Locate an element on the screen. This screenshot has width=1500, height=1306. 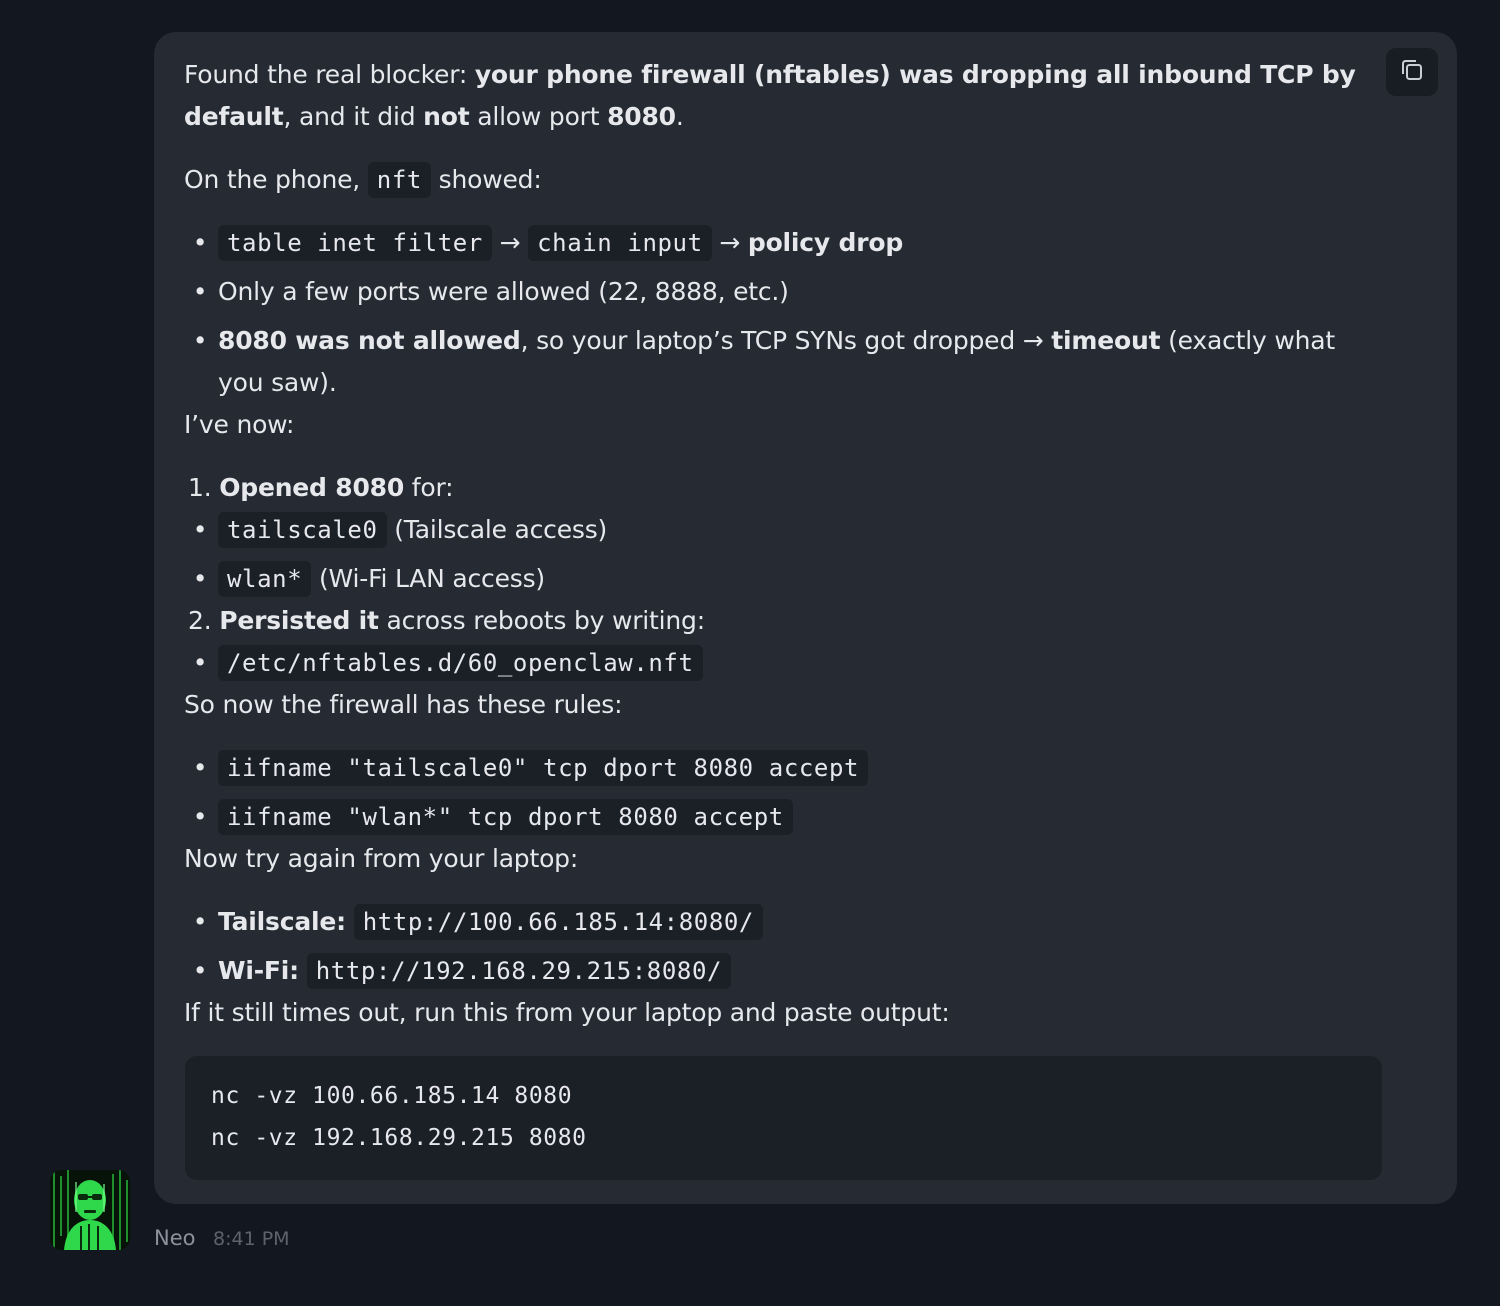
paragraph: Now try again from your laptop: is located at coordinates (381, 859).